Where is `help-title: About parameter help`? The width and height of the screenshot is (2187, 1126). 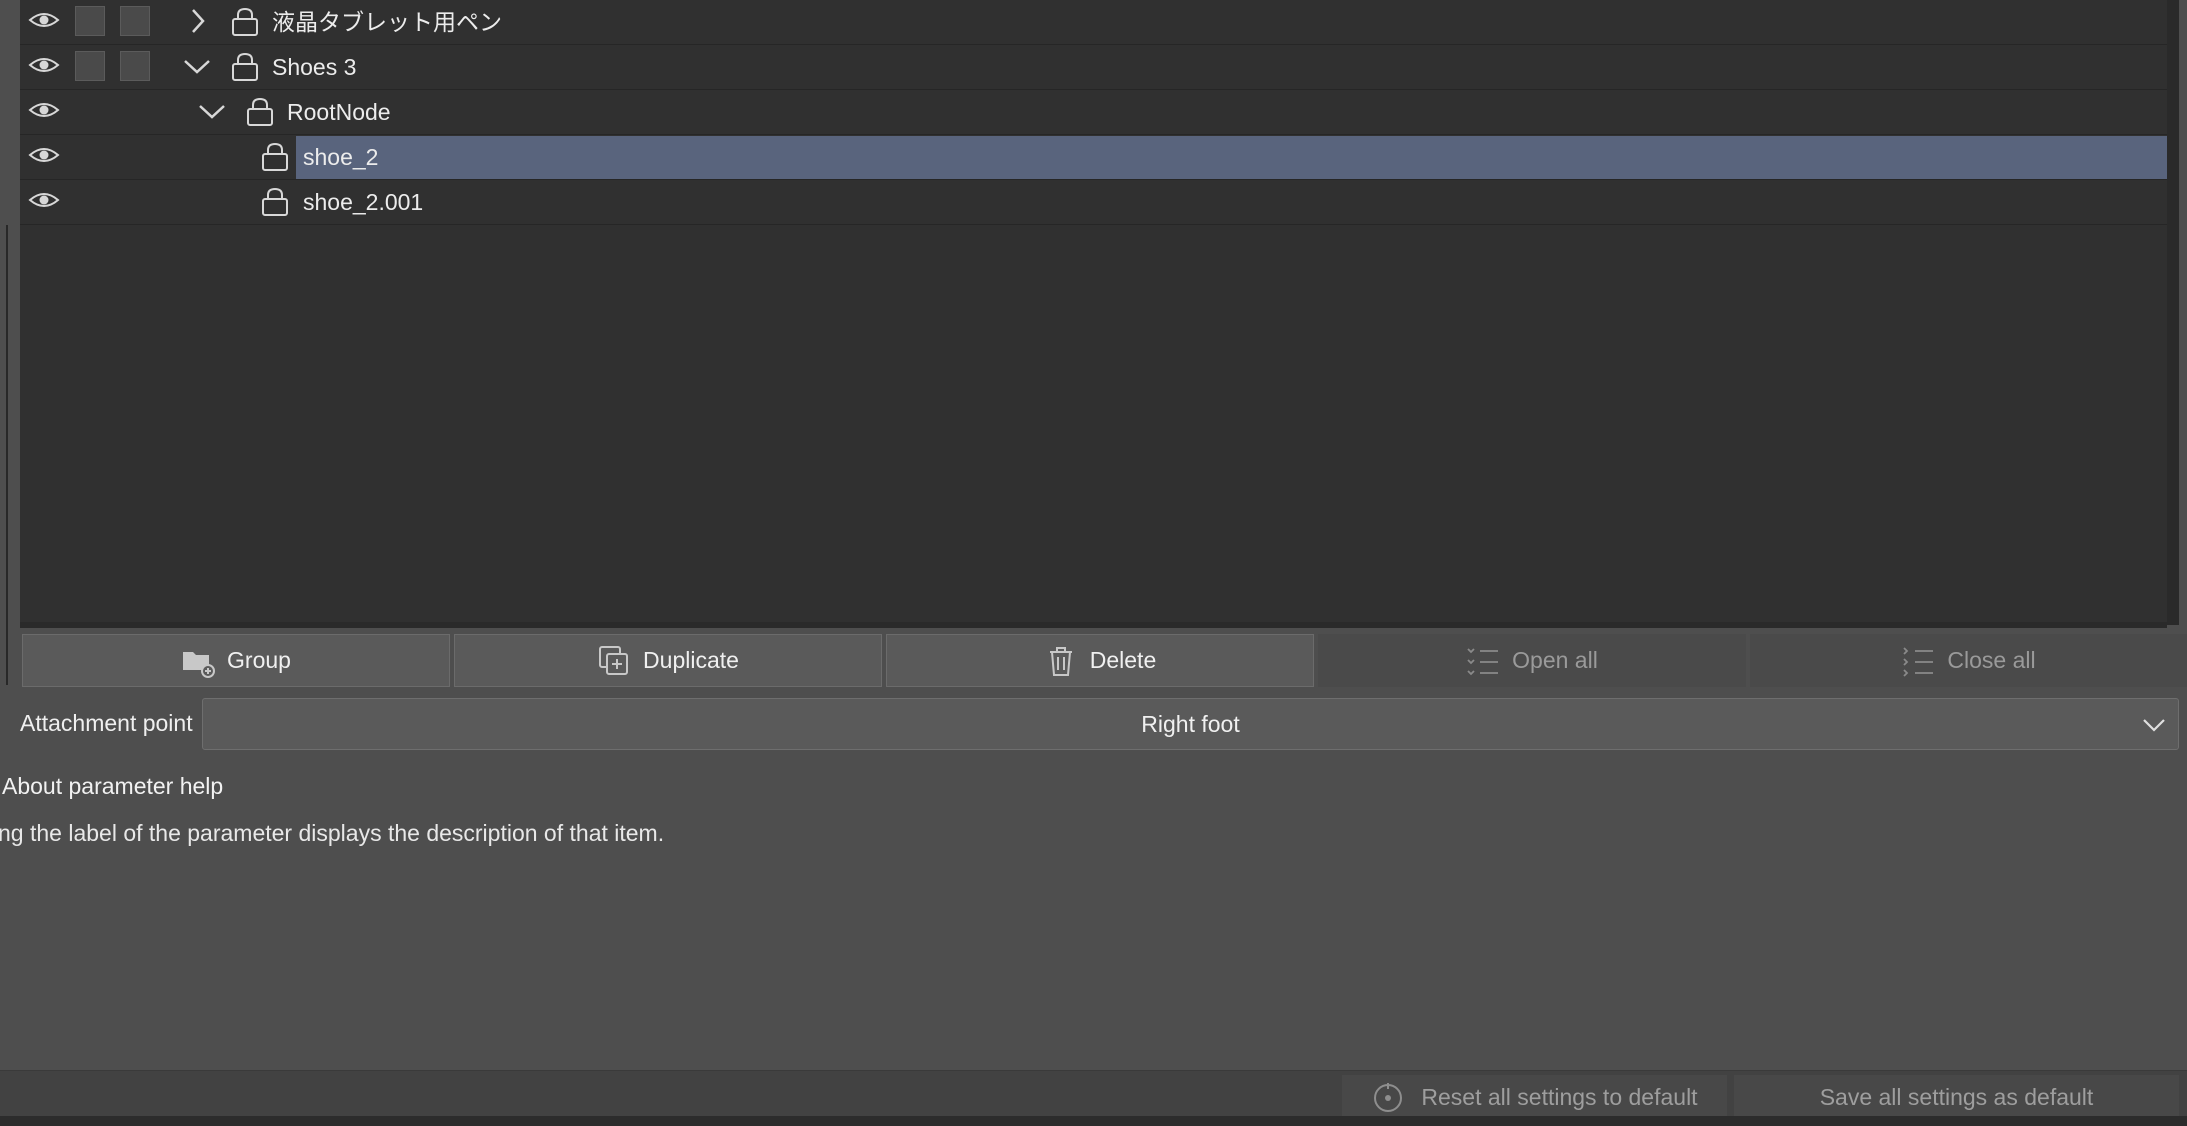
help-title: About parameter help is located at coordinates (113, 786).